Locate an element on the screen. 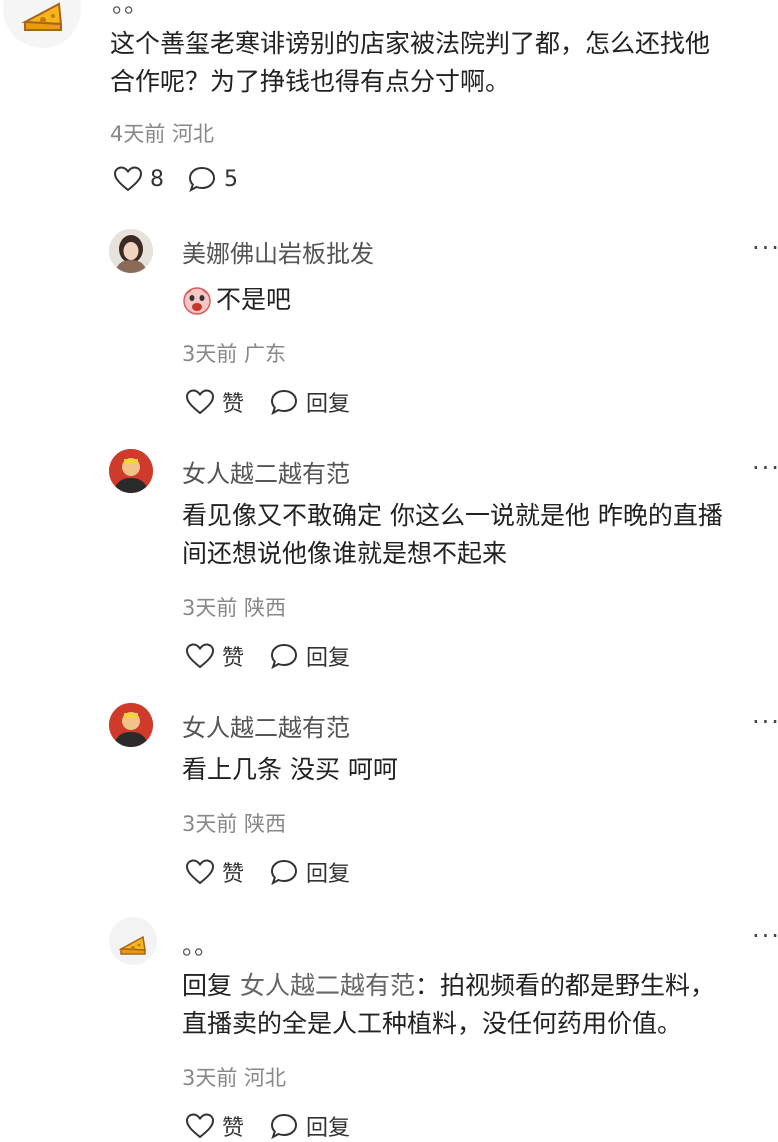 The height and width of the screenshot is (1142, 778). reply-text-line2: 间还想说他像谁就是想不起来 is located at coordinates (345, 553).